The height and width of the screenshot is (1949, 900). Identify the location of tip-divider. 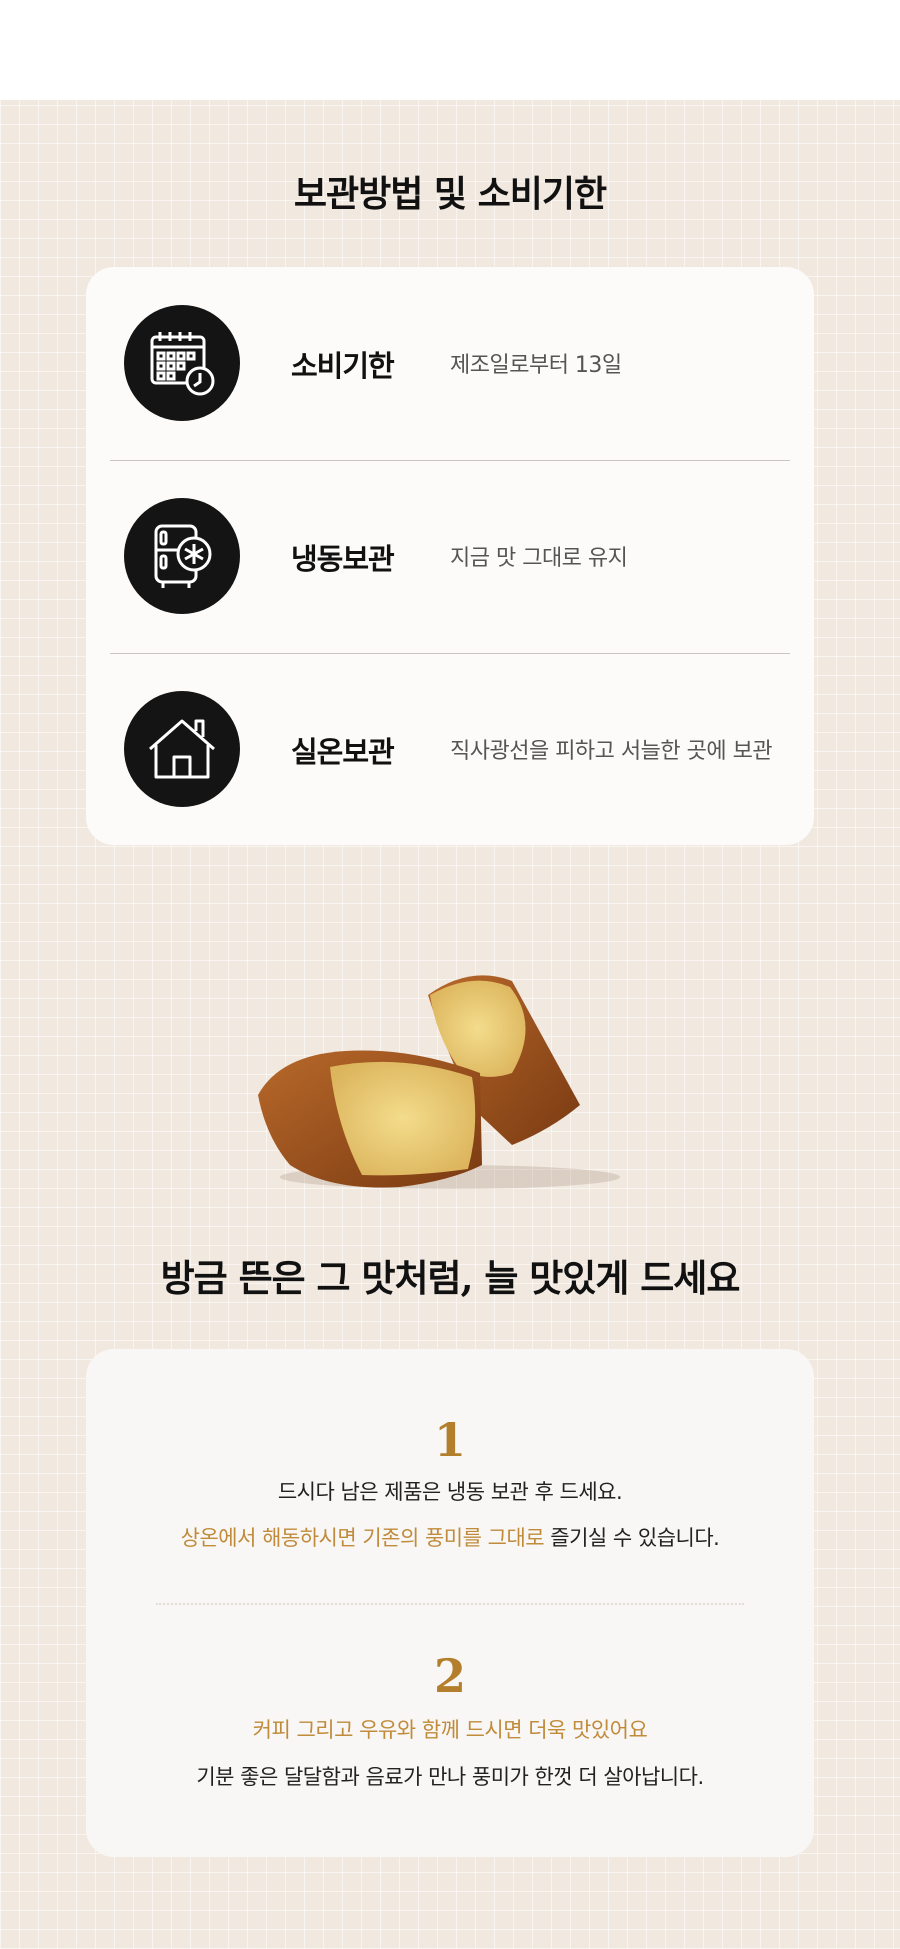
(450, 1604).